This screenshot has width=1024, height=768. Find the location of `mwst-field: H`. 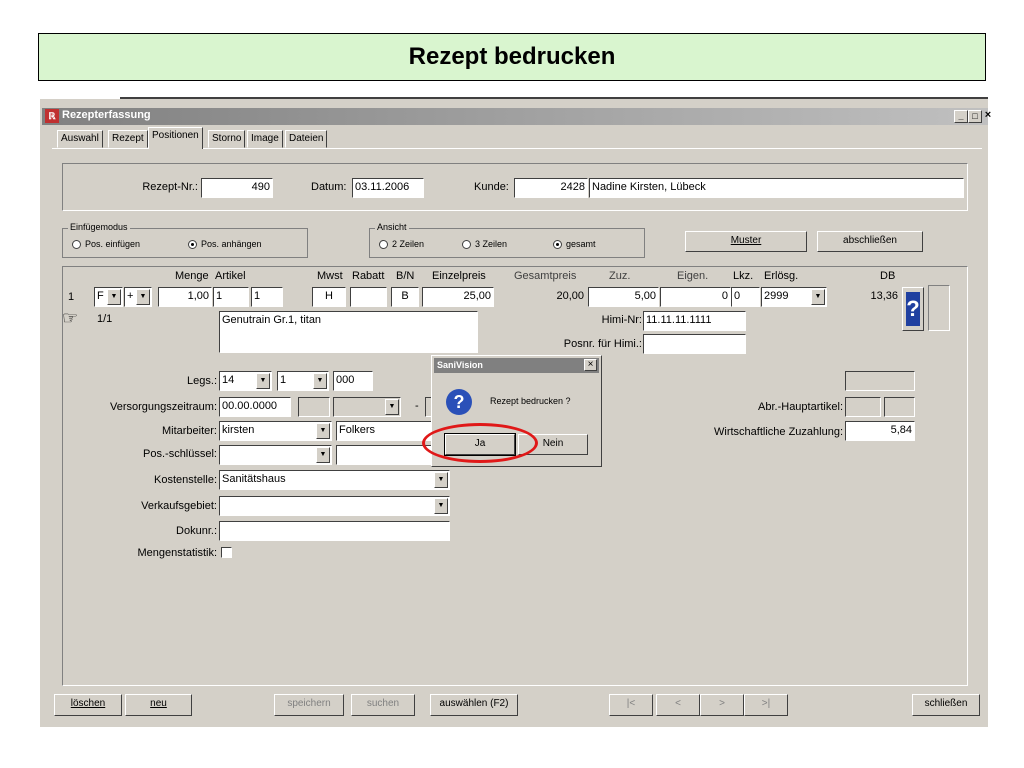

mwst-field: H is located at coordinates (329, 297).